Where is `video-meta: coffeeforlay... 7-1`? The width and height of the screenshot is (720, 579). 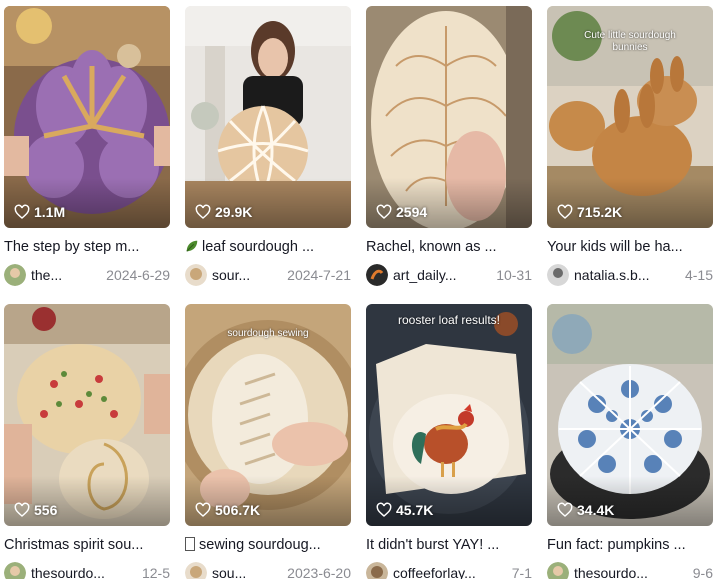
video-meta: coffeeforlay... 7-1 is located at coordinates (449, 570).